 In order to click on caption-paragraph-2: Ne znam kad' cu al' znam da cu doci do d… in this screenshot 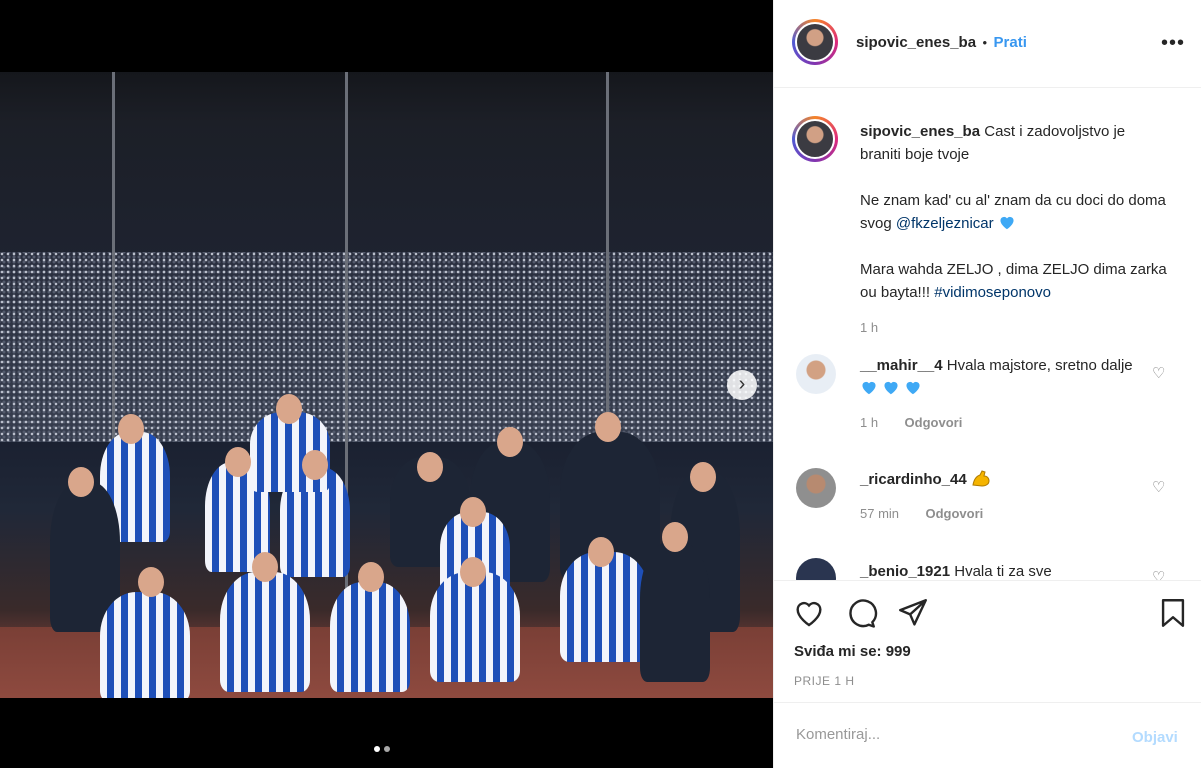, I will do `click(1015, 212)`.